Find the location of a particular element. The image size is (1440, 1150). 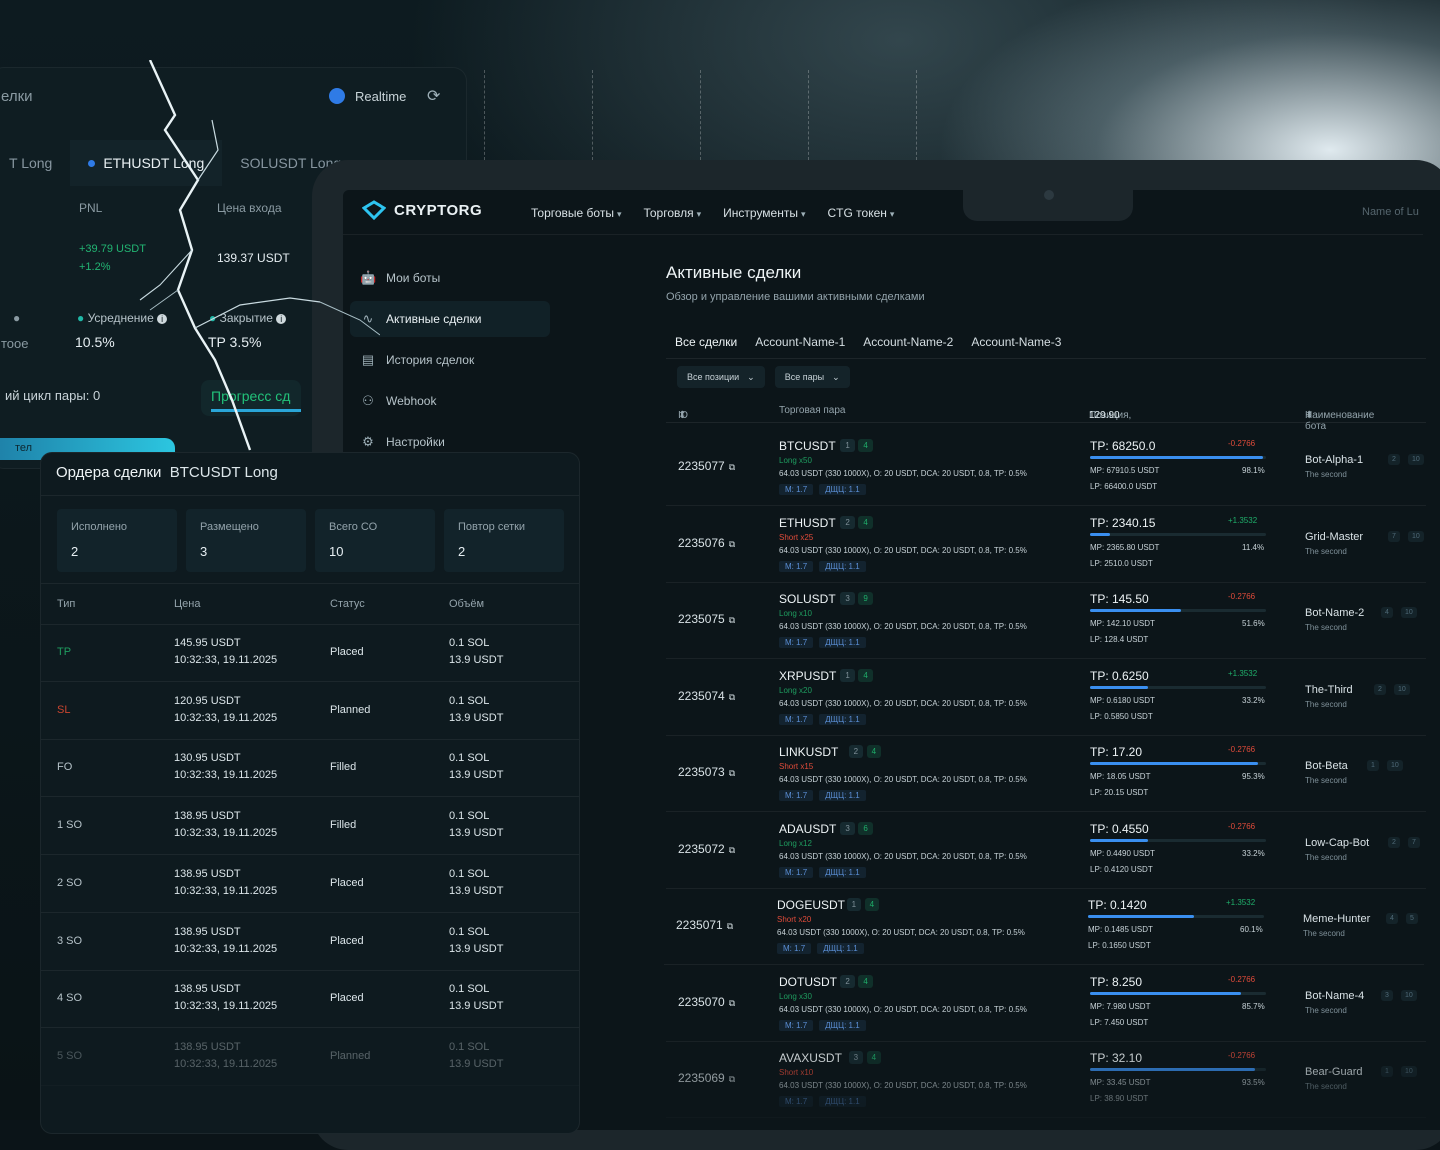

price-delta: -0.2766 is located at coordinates (1242, 443).